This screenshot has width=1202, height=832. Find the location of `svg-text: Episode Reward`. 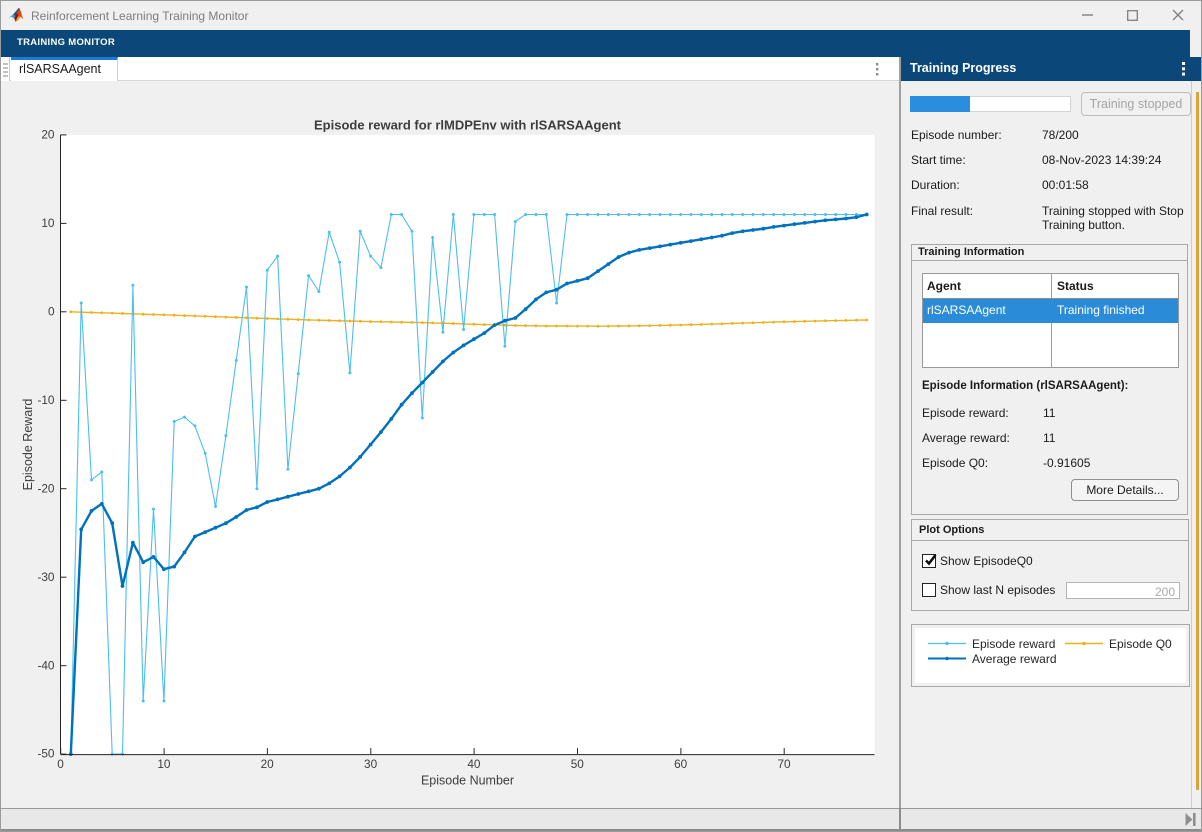

svg-text: Episode Reward is located at coordinates (28, 445).